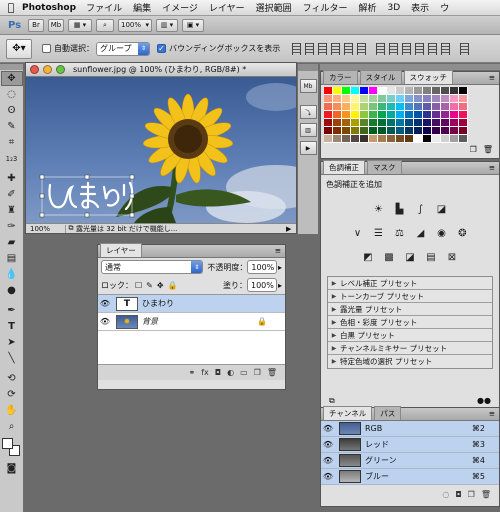 Image resolution: width=500 pixels, height=512 pixels. I want to click on path-select-tool: ➤, so click(12, 342).